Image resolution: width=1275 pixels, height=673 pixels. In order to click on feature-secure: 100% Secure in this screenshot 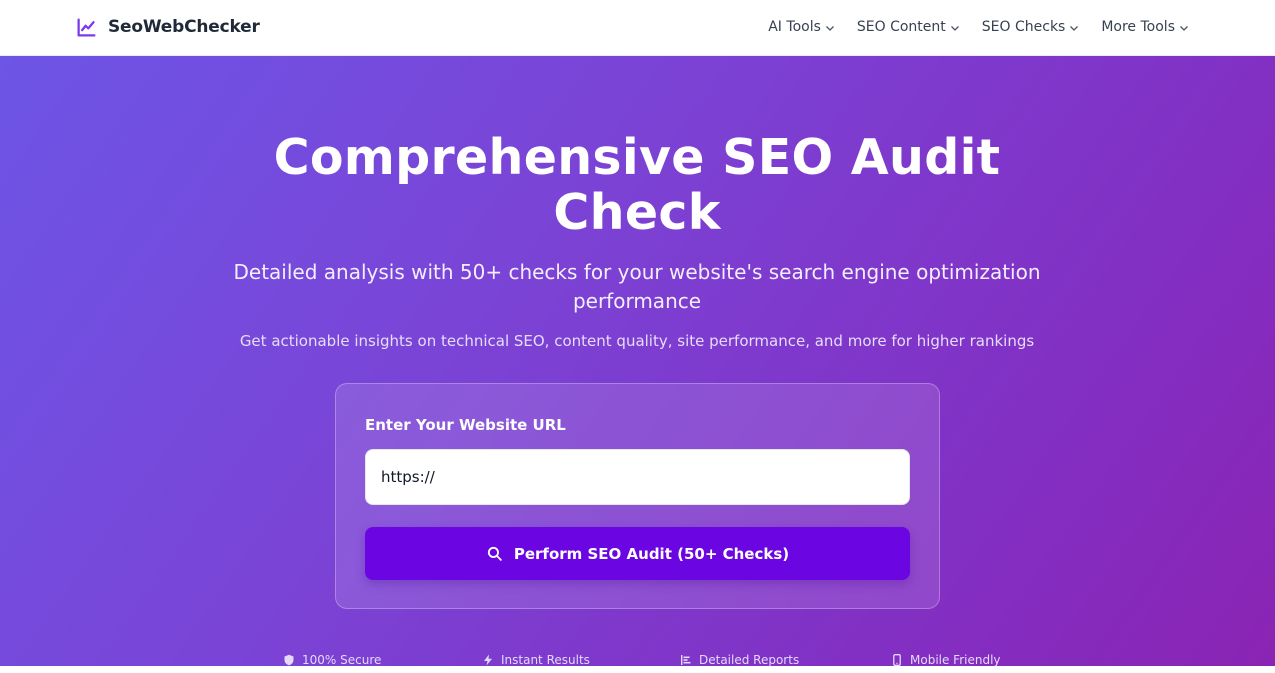, I will do `click(332, 660)`.